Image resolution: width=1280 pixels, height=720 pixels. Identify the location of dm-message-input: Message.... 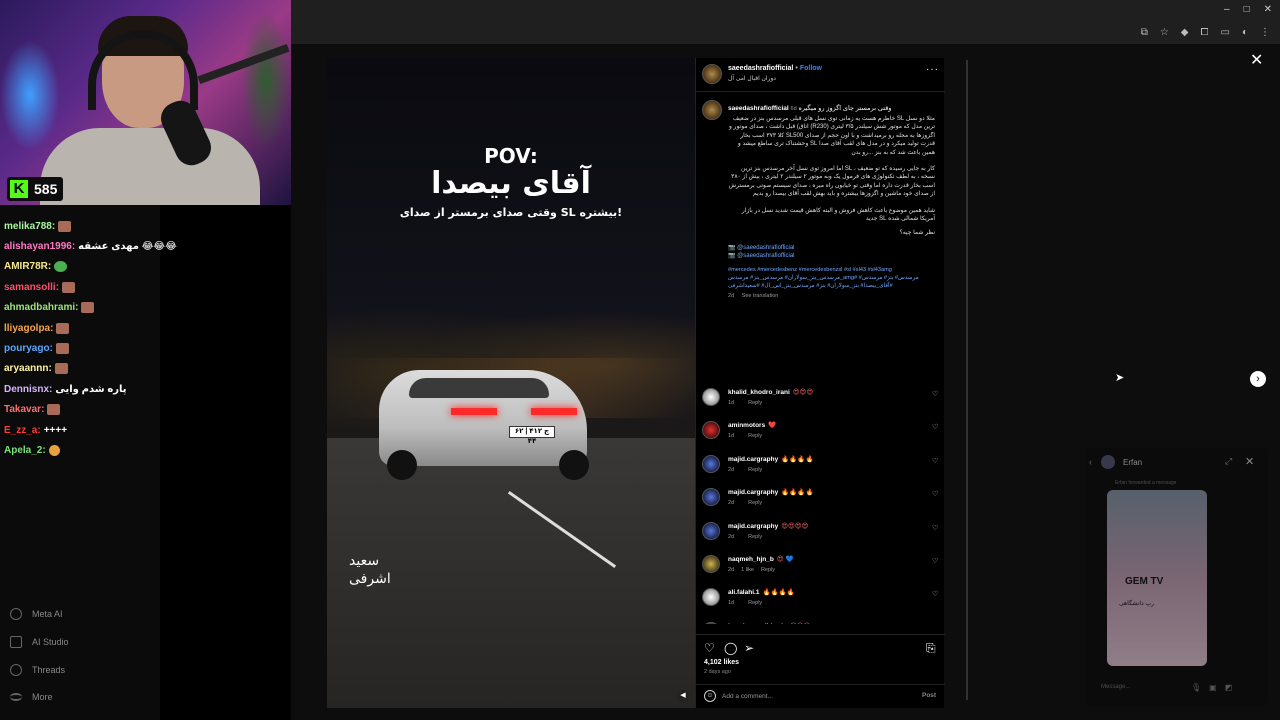
(1115, 687).